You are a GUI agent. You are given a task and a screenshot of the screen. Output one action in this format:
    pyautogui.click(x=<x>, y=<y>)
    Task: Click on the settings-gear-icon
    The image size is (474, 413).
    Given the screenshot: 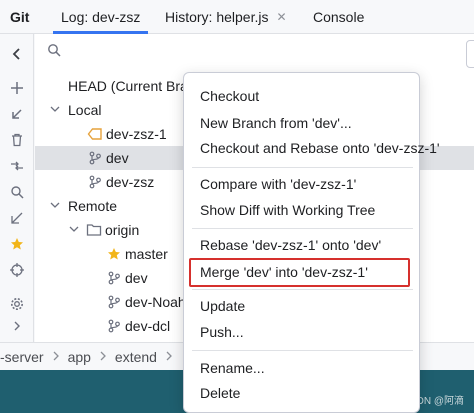 What is the action you would take?
    pyautogui.click(x=17, y=304)
    